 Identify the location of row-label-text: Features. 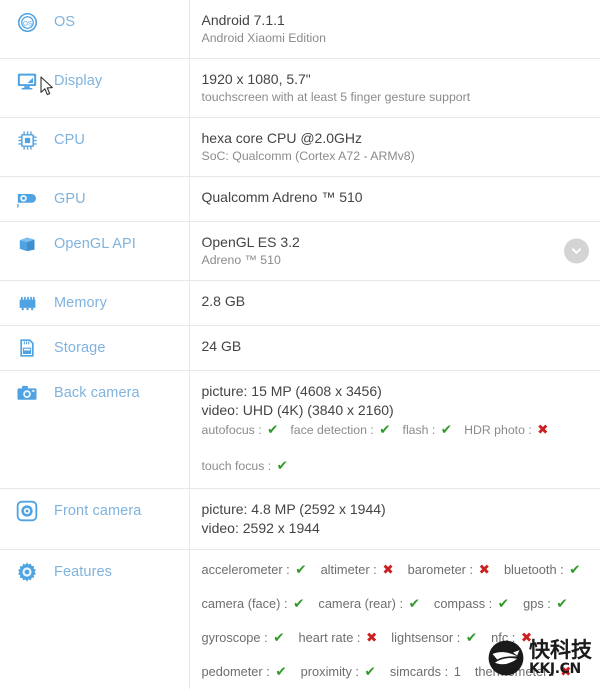
(83, 572).